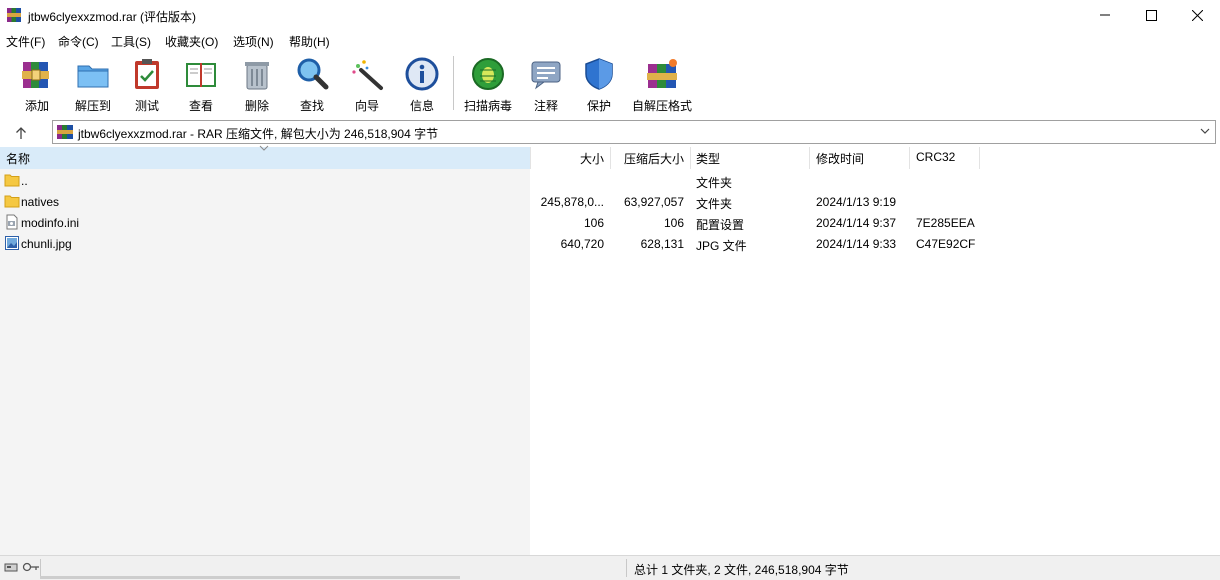 The image size is (1220, 580). I want to click on file-size: 106, so click(593, 223).